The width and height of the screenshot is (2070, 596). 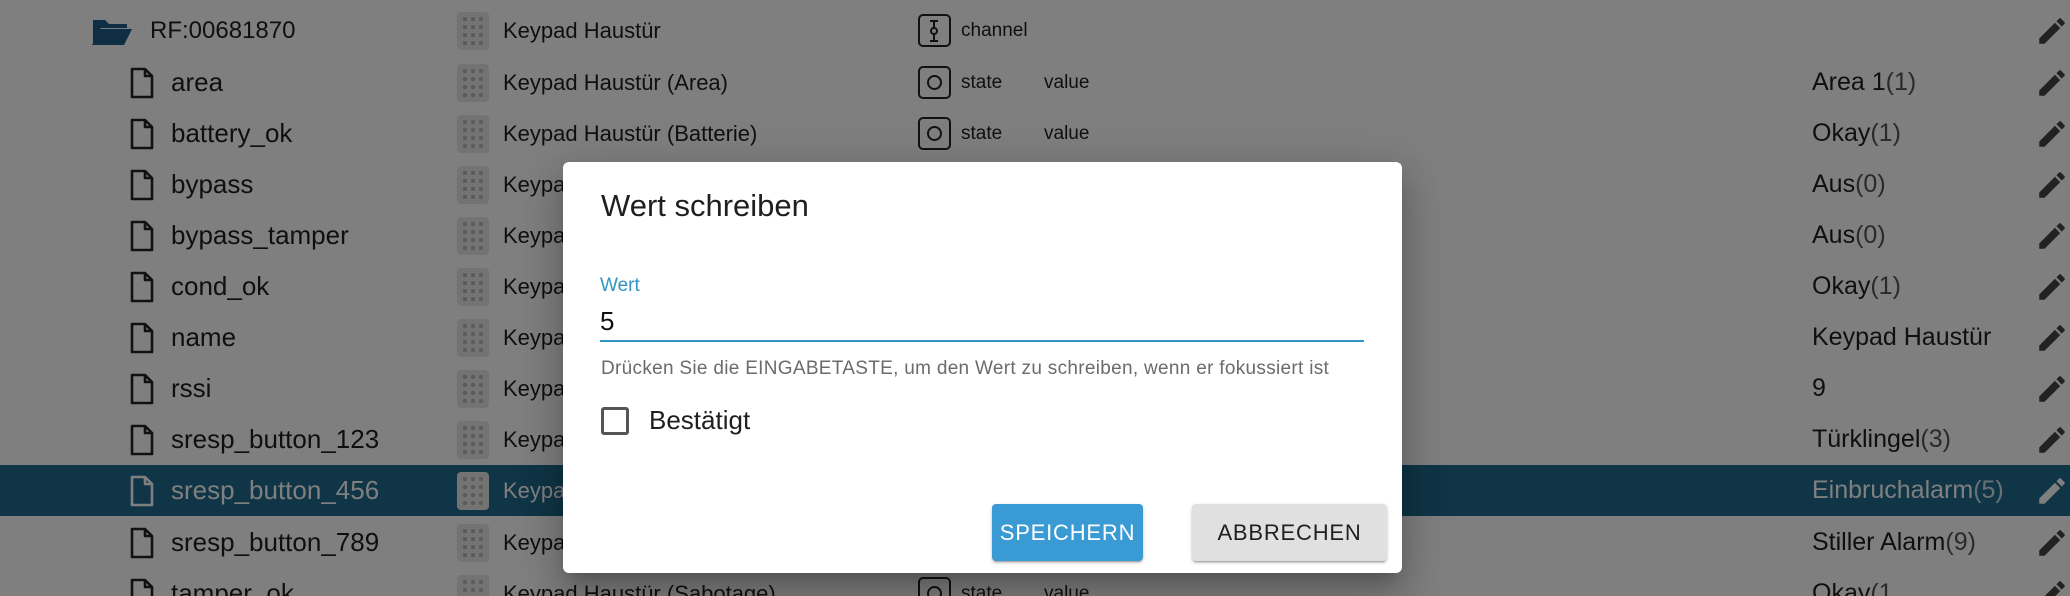 I want to click on acknowledged-checkbox-label: Bestätigt, so click(x=699, y=420).